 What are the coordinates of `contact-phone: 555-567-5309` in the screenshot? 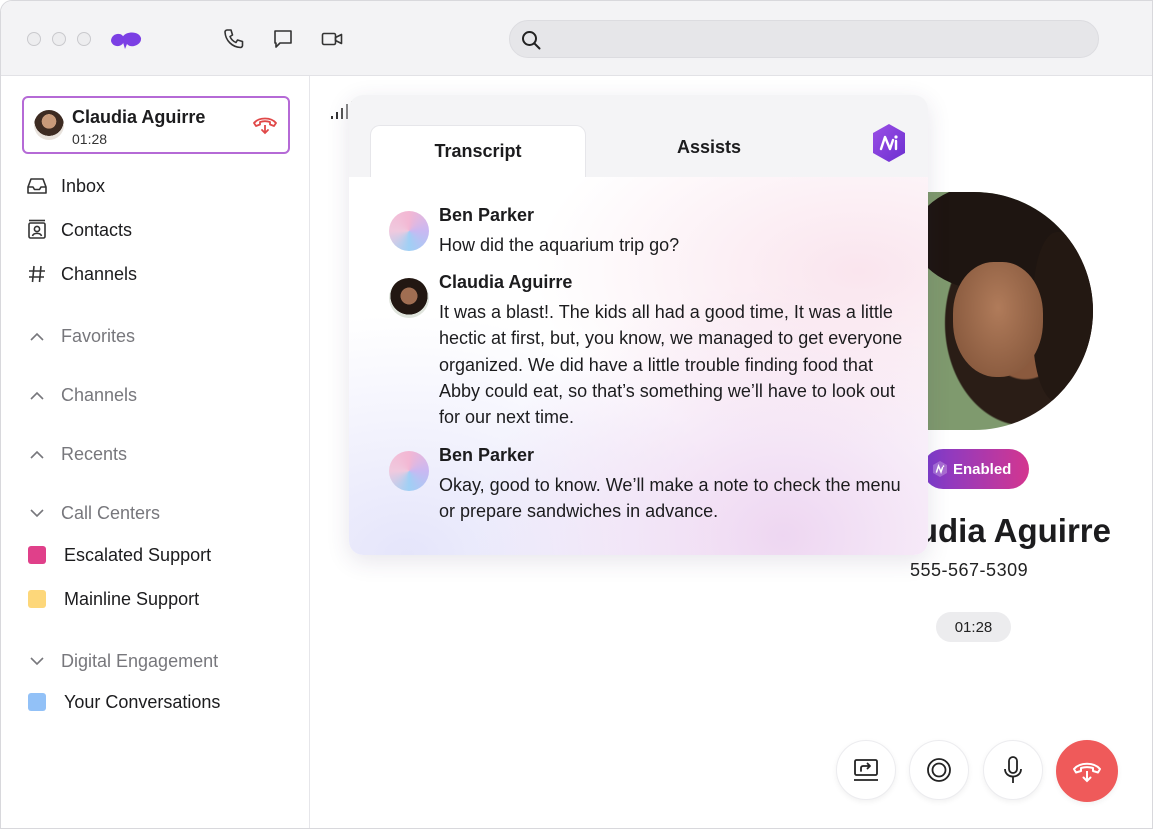 It's located at (969, 570).